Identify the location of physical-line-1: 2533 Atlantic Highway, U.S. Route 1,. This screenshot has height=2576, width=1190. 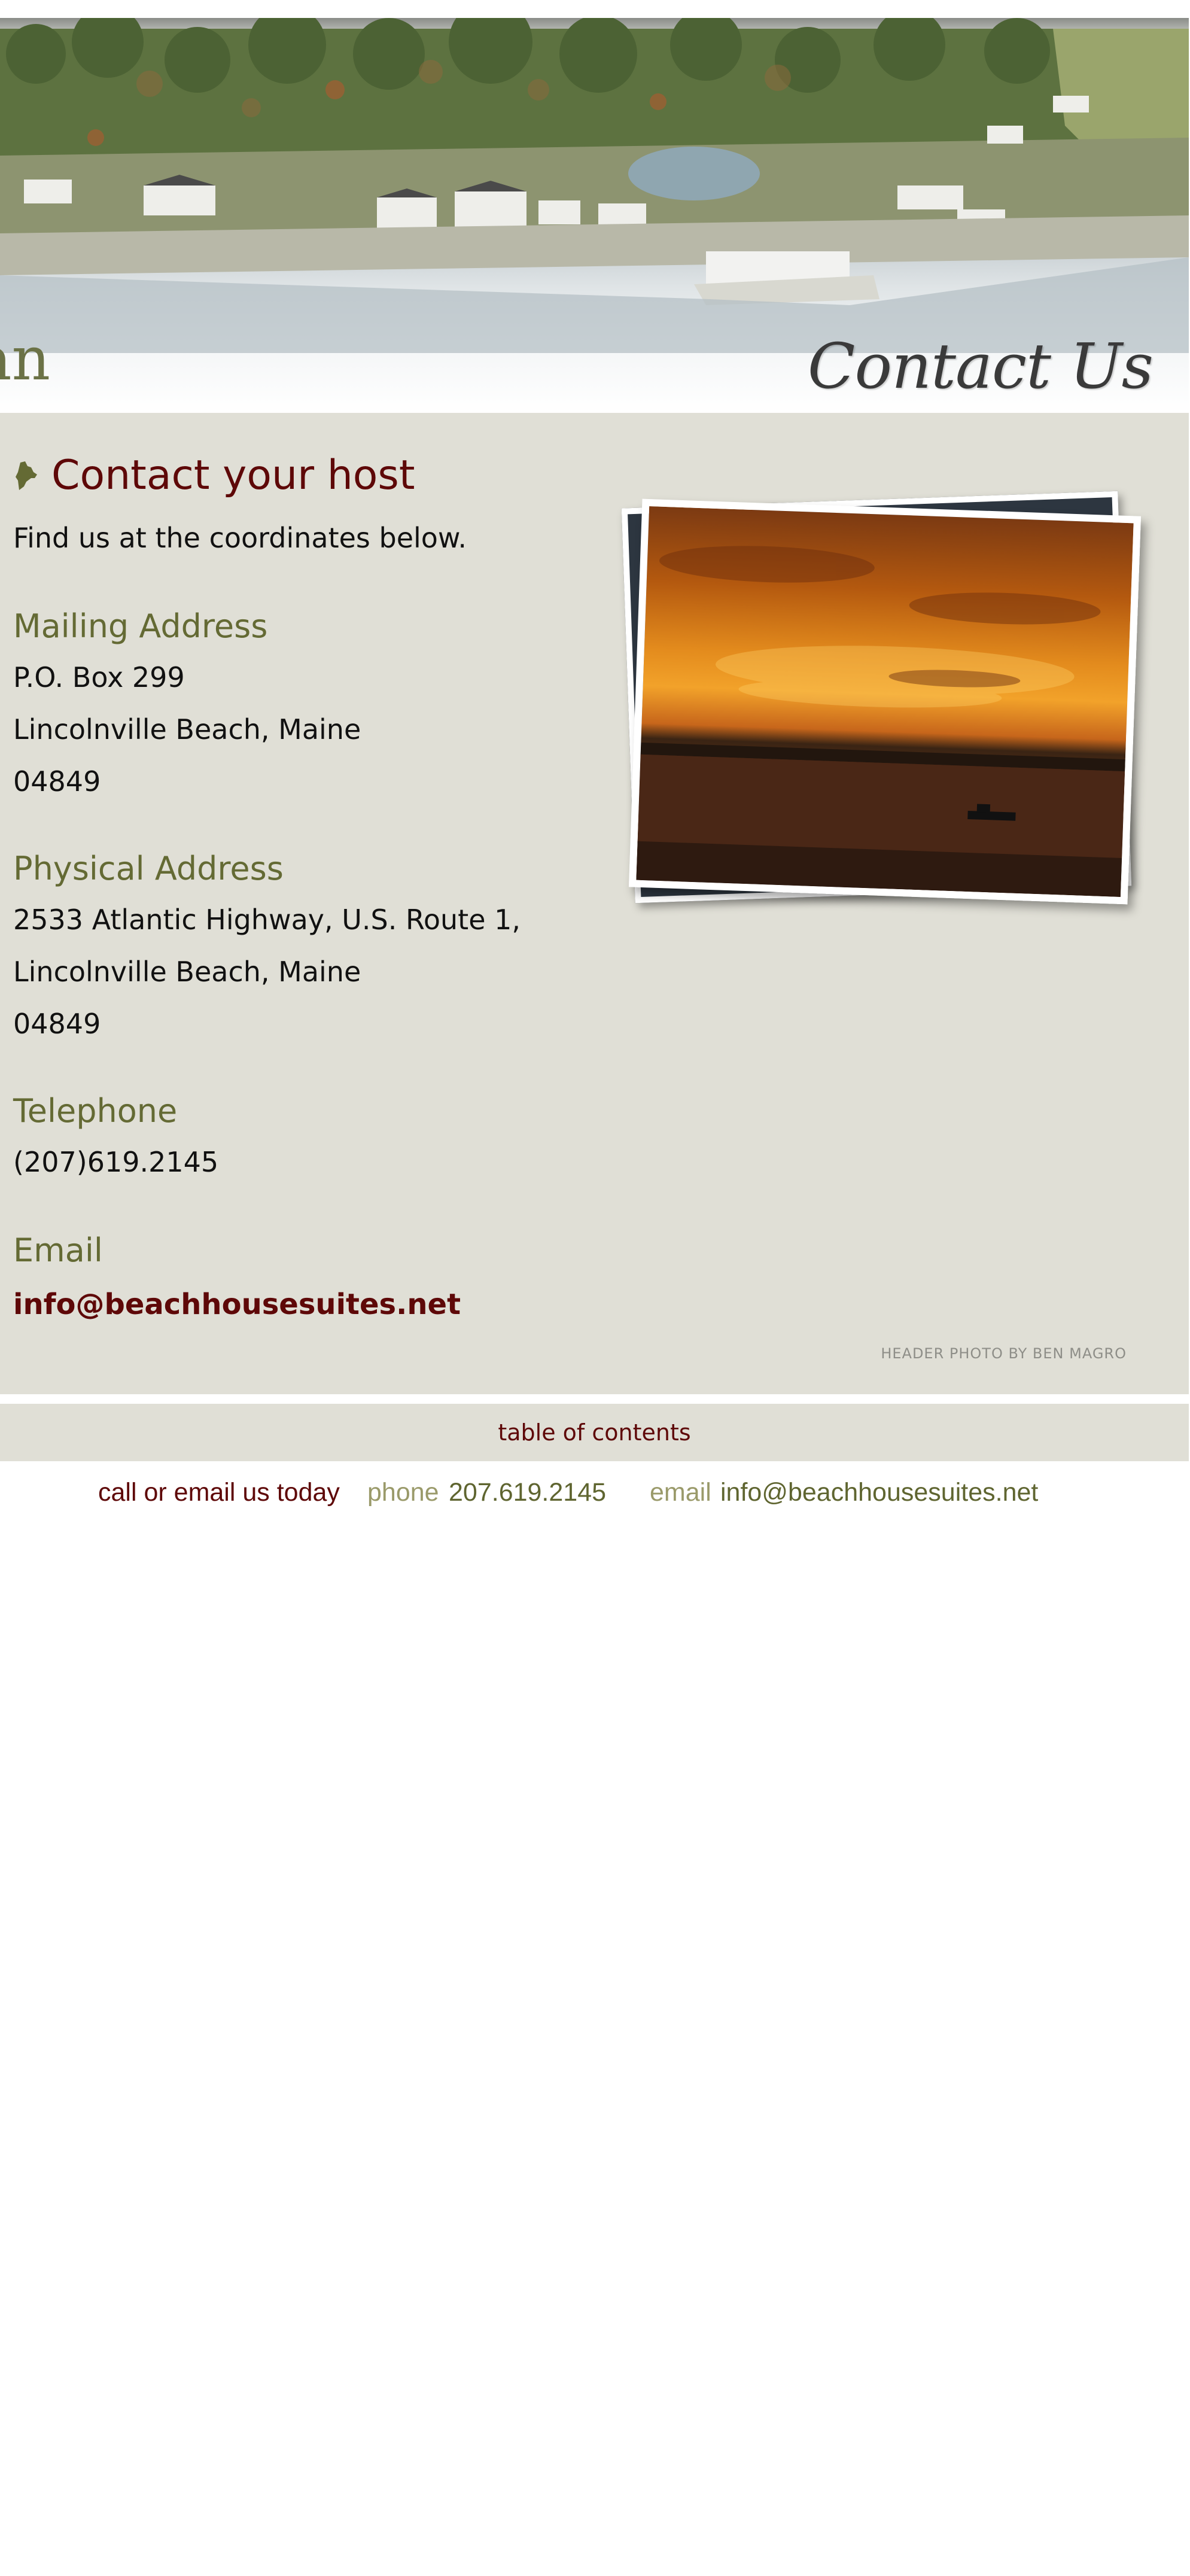
(267, 920).